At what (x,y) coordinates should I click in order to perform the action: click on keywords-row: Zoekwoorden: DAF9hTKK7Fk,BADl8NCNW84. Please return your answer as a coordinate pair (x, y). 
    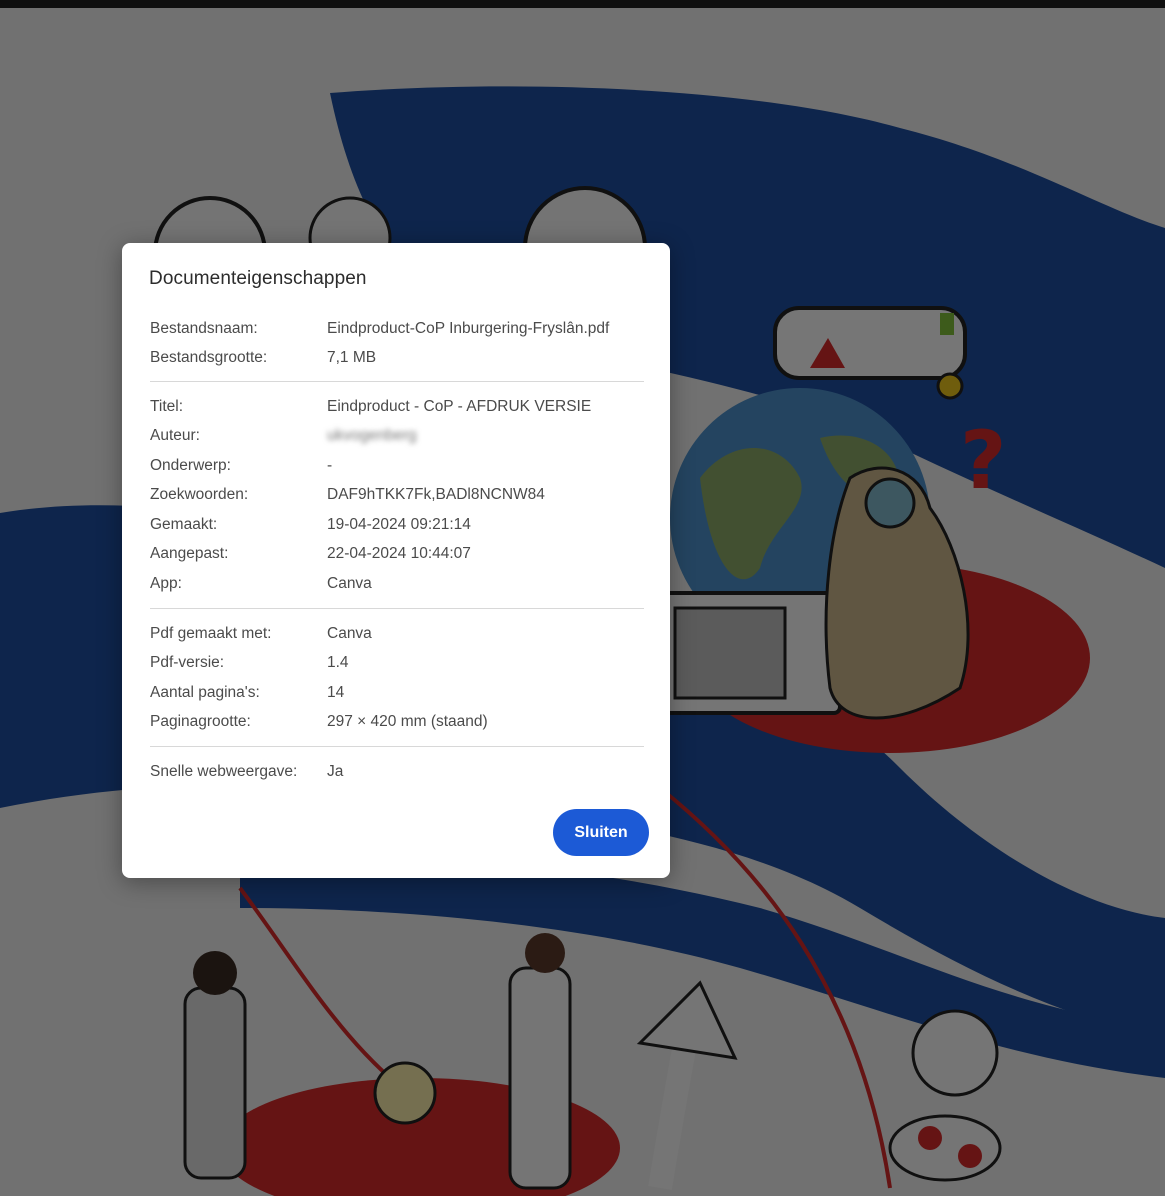
    Looking at the image, I should click on (397, 496).